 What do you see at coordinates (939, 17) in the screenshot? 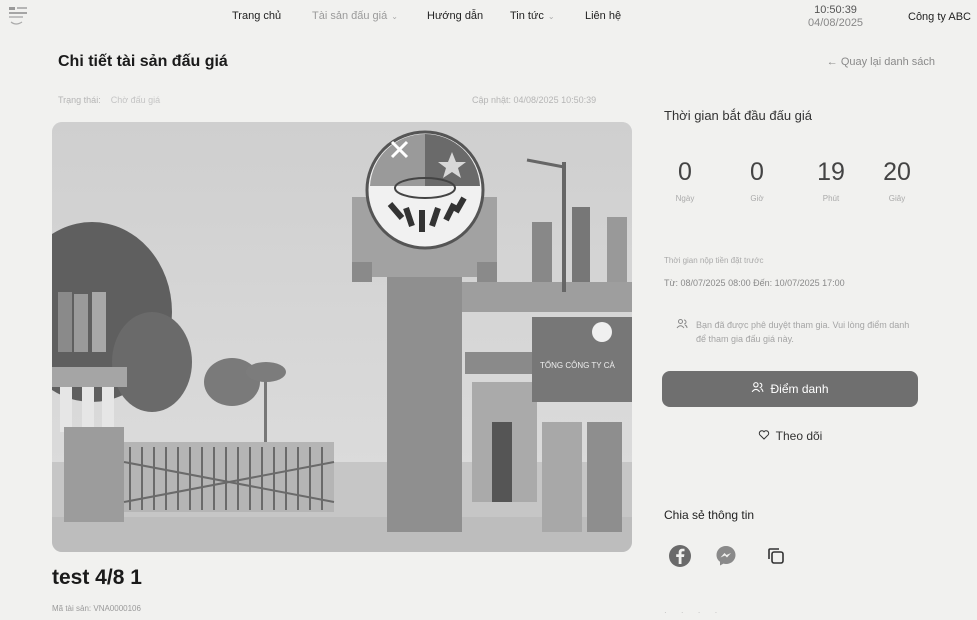
I see `company-name: Công ty ABC` at bounding box center [939, 17].